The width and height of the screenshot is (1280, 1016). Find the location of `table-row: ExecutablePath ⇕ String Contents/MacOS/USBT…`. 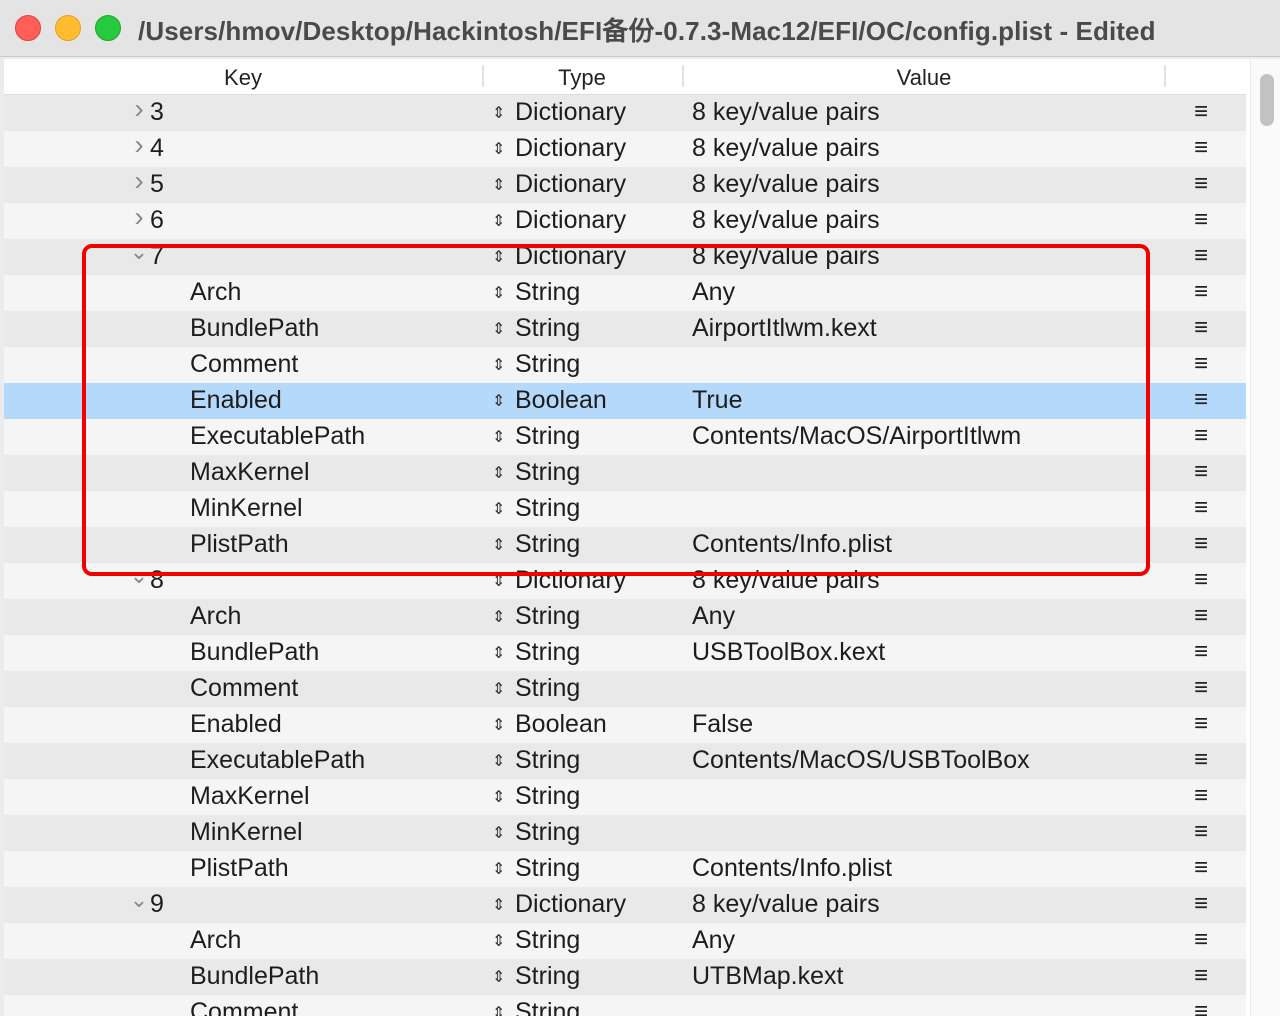

table-row: ExecutablePath ⇕ String Contents/MacOS/USBT… is located at coordinates (625, 761).